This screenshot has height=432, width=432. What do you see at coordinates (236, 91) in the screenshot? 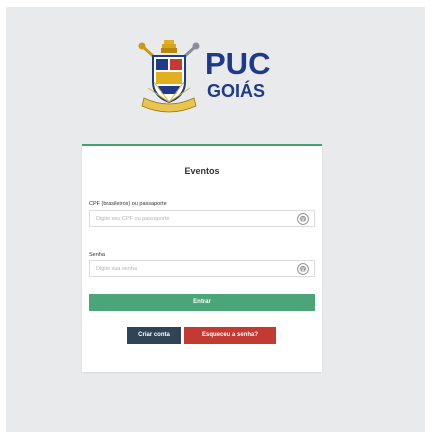
I see `brand-name-goias: GOIÁS` at bounding box center [236, 91].